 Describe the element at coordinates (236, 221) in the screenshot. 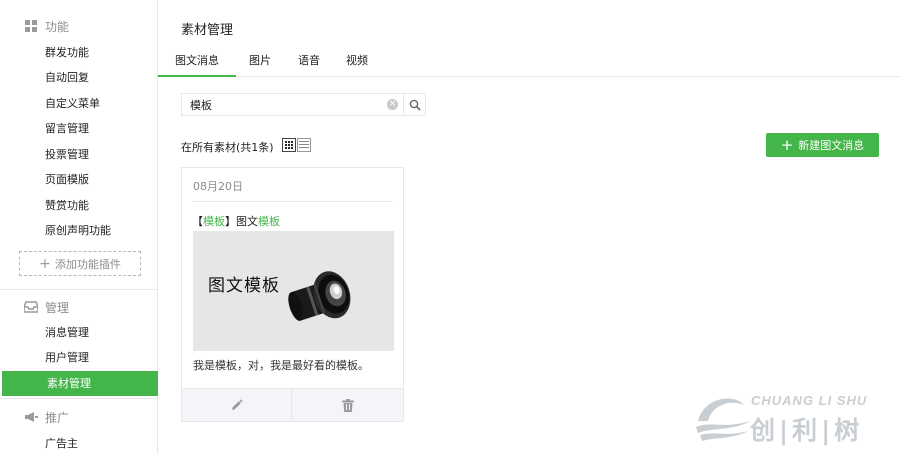

I see `card-title: 【模板】图文模板` at that location.